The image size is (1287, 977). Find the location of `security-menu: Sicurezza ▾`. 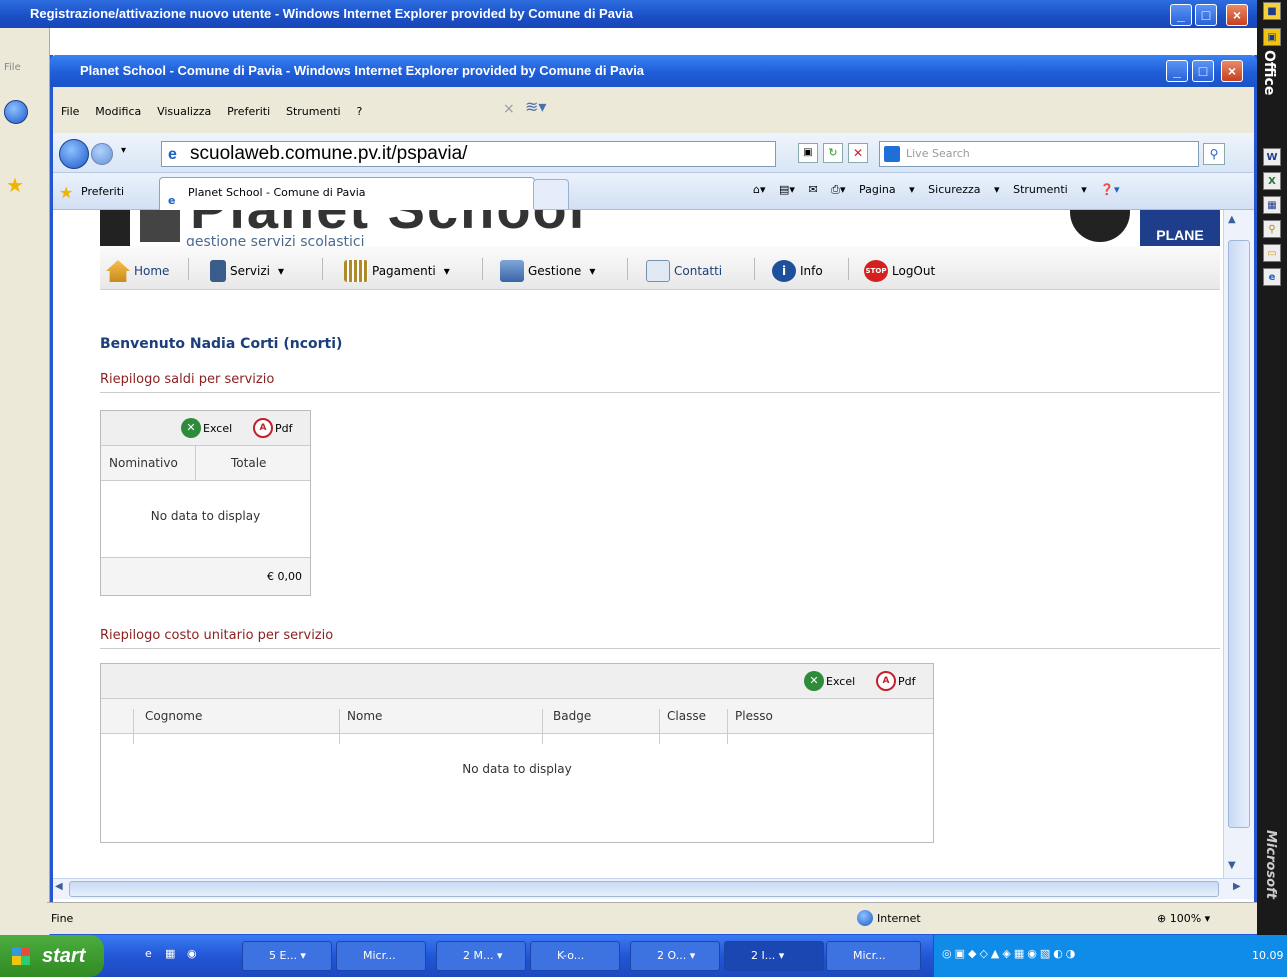

security-menu: Sicurezza ▾ is located at coordinates (963, 189).